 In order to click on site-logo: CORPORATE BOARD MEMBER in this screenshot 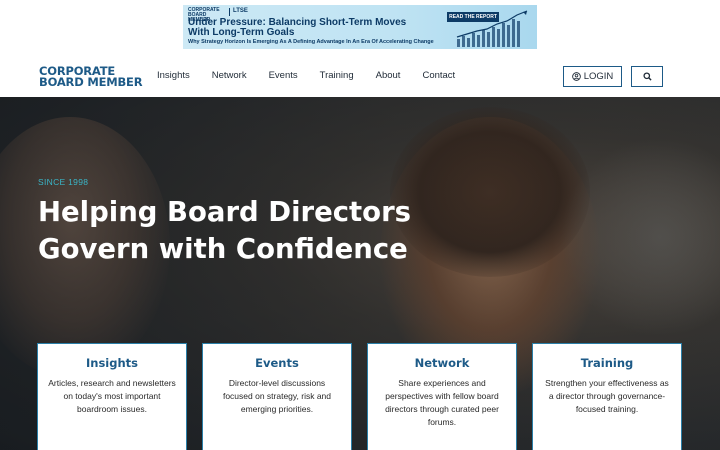, I will do `click(91, 77)`.